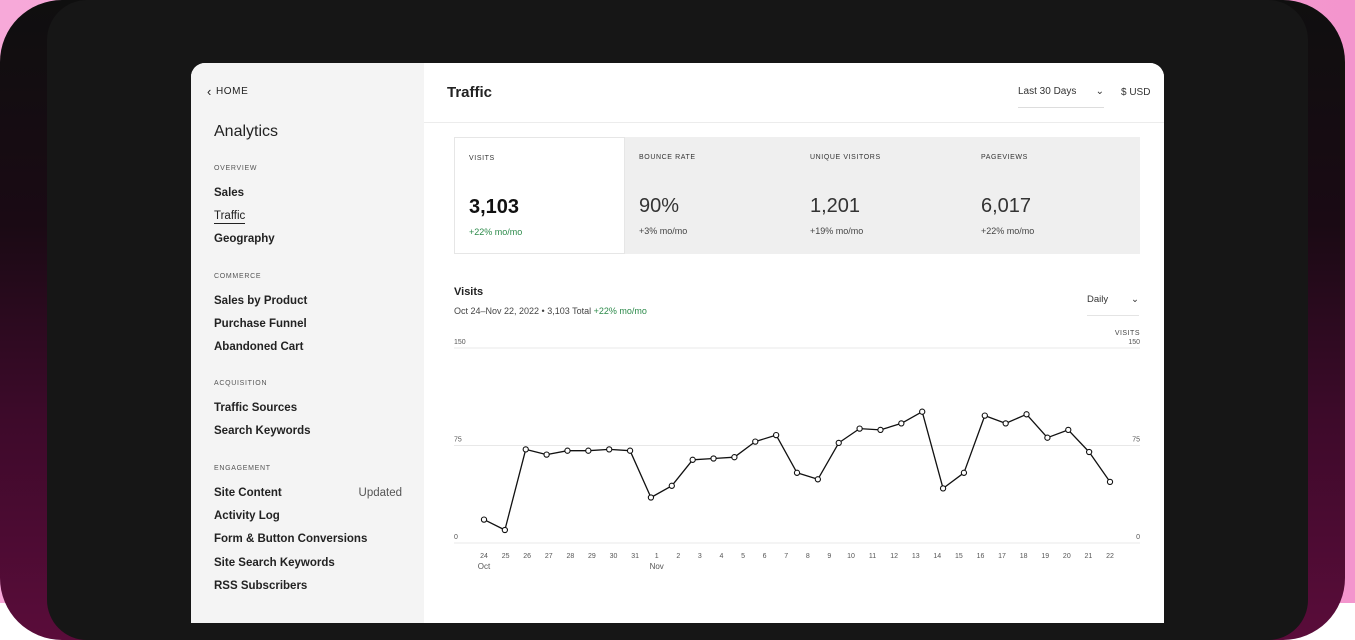 This screenshot has width=1355, height=640. Describe the element at coordinates (1099, 91) in the screenshot. I see `chevron-down-icon: ⌄` at that location.